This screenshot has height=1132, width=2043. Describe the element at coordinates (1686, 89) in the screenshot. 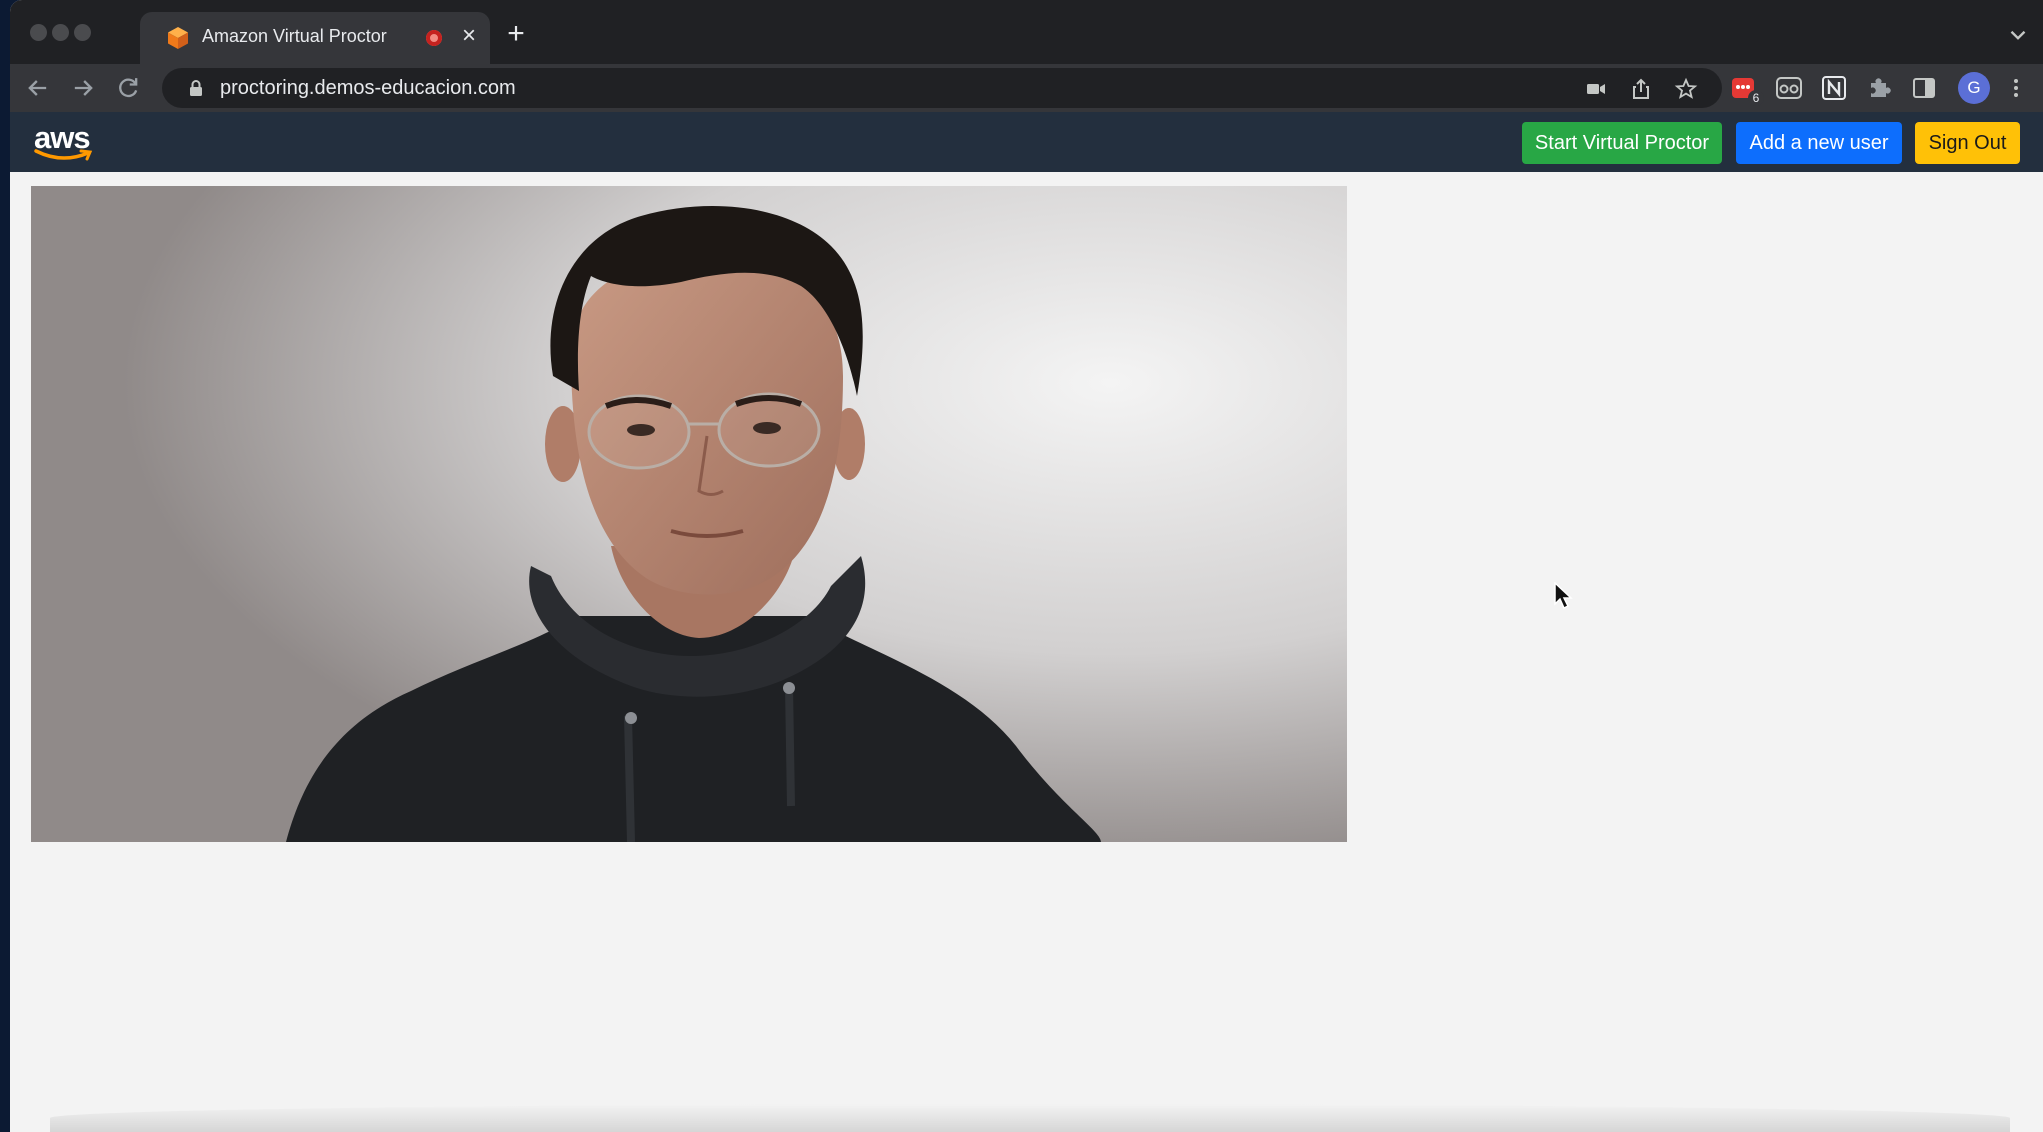

I see `bookmark-star-icon` at that location.